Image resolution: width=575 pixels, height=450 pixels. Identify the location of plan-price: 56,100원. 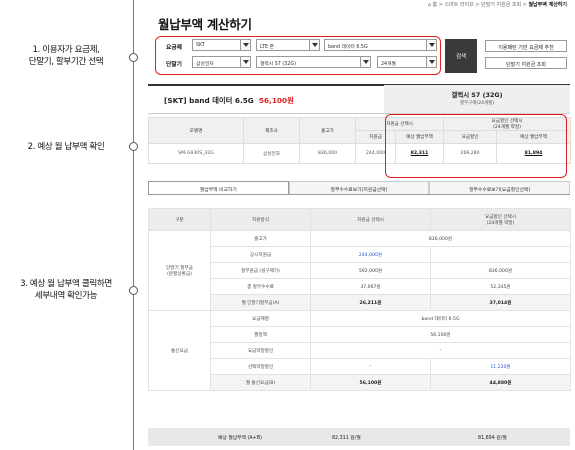
(276, 100).